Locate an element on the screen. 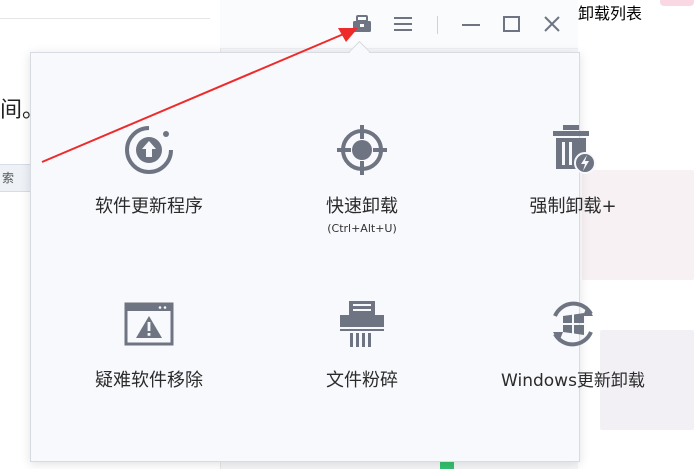 This screenshot has width=694, height=469. close-button is located at coordinates (552, 24).